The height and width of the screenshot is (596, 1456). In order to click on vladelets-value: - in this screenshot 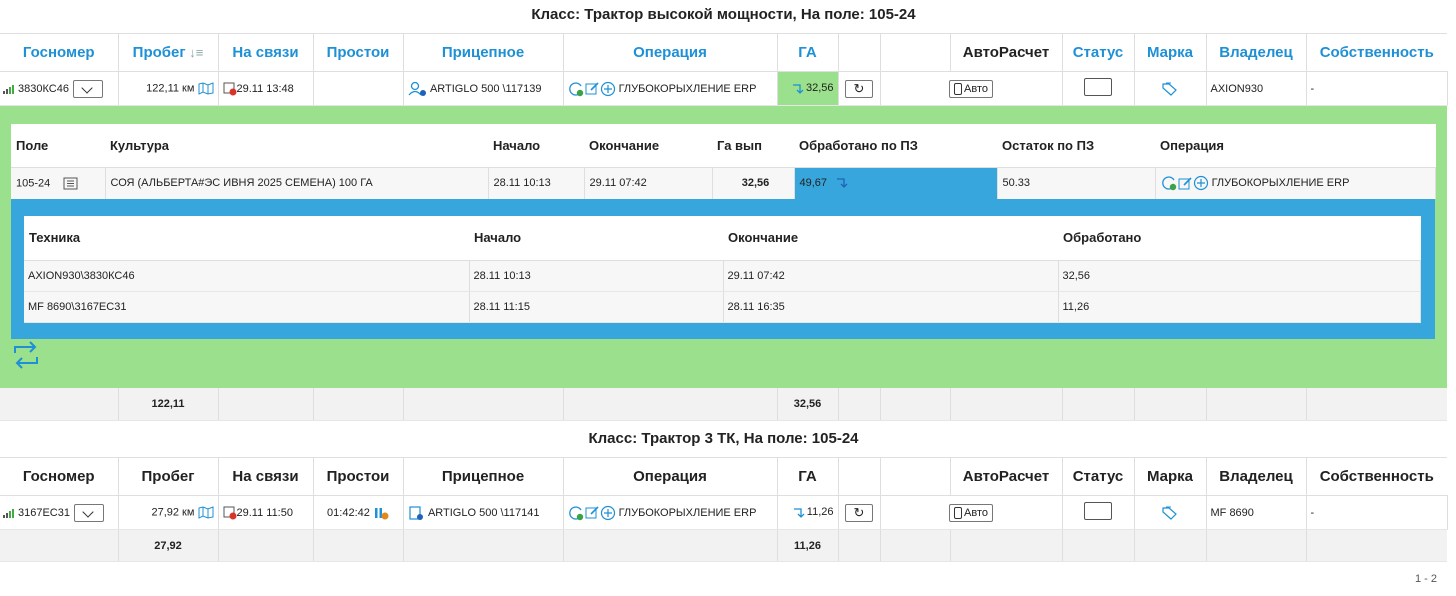, I will do `click(1377, 512)`.